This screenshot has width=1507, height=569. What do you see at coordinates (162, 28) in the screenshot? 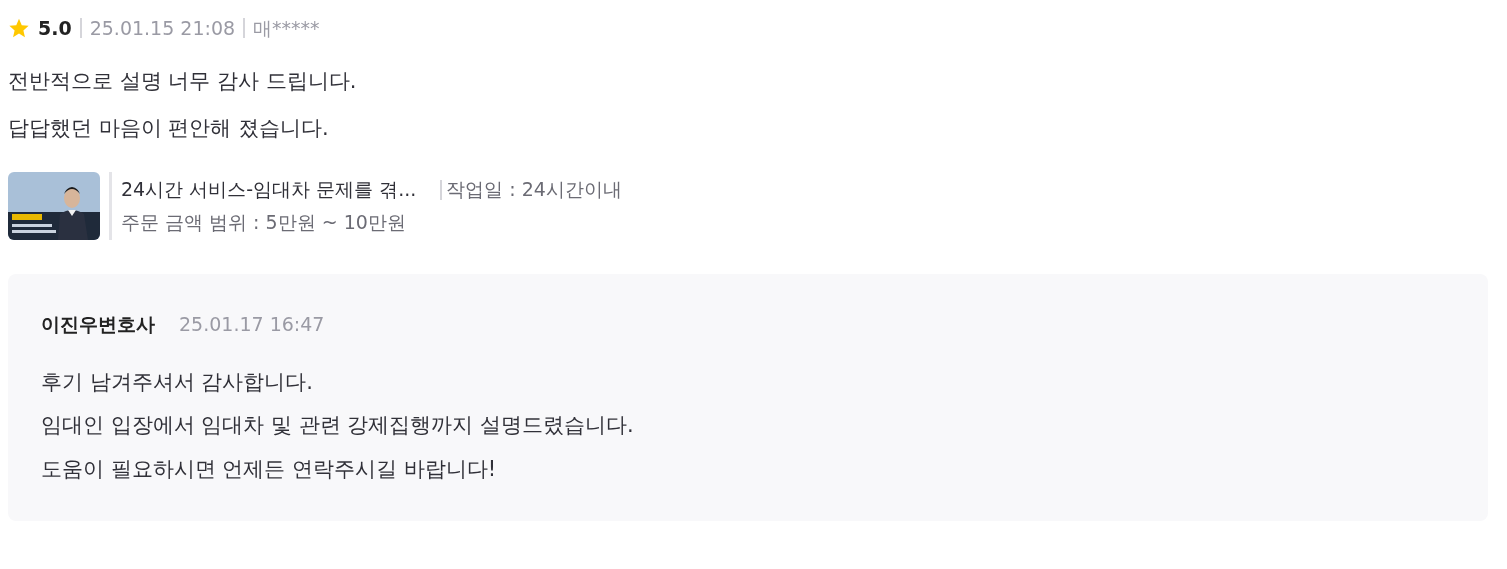
I see `review-date: 25.01.15 21:08` at bounding box center [162, 28].